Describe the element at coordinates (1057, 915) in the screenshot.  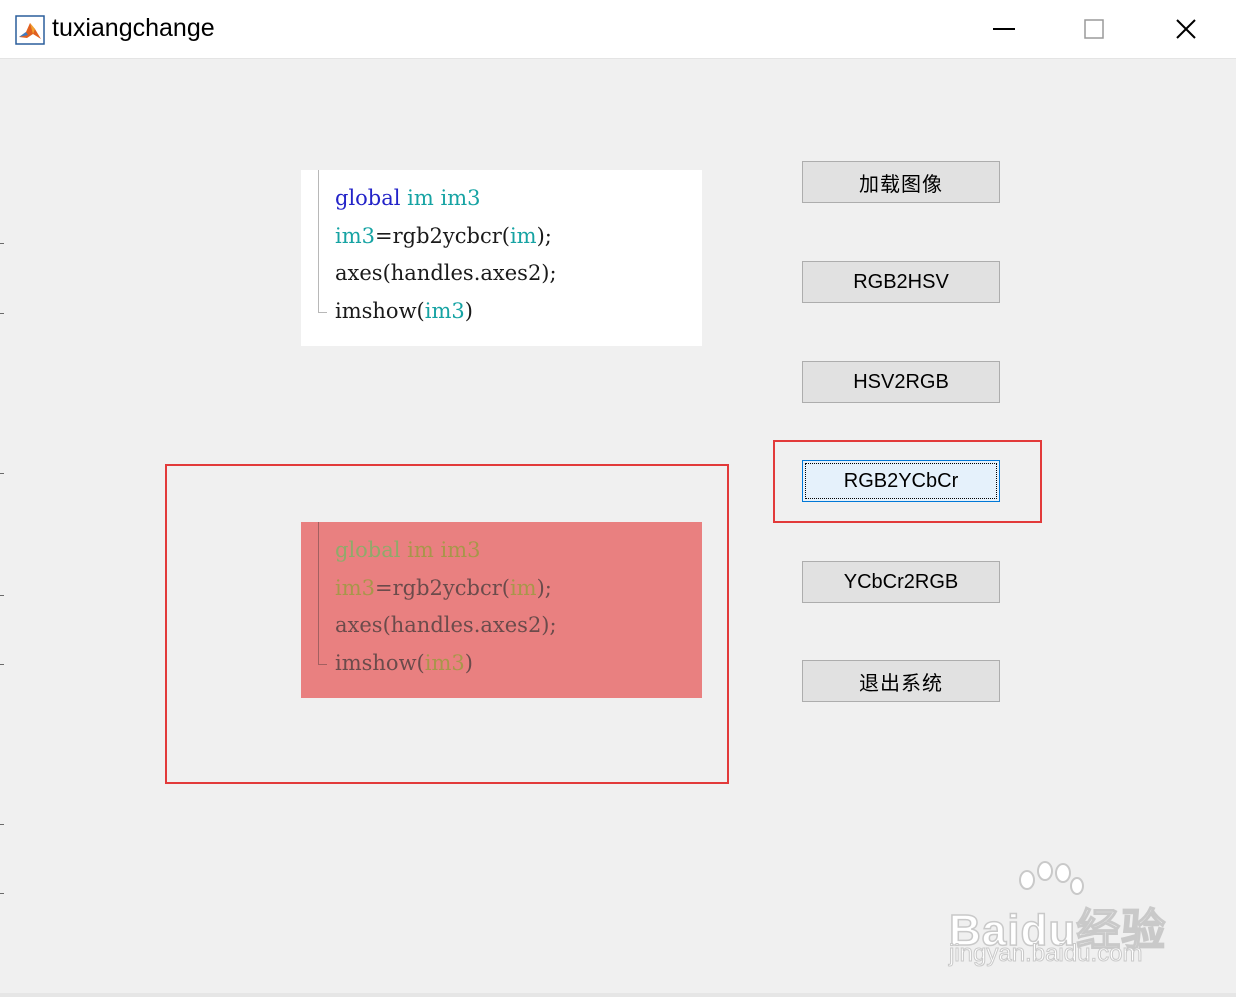
I see `baidu-watermark: Baidu经验 jingyan.baidu.com` at that location.